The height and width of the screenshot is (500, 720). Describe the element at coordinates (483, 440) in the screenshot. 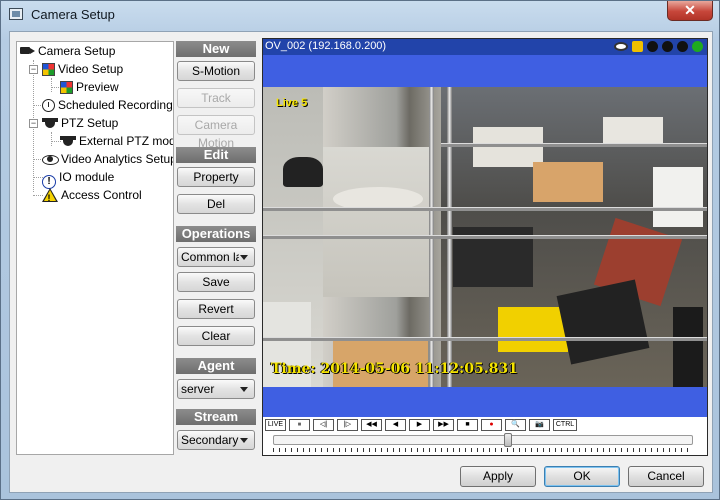

I see `playback-slider-track` at that location.